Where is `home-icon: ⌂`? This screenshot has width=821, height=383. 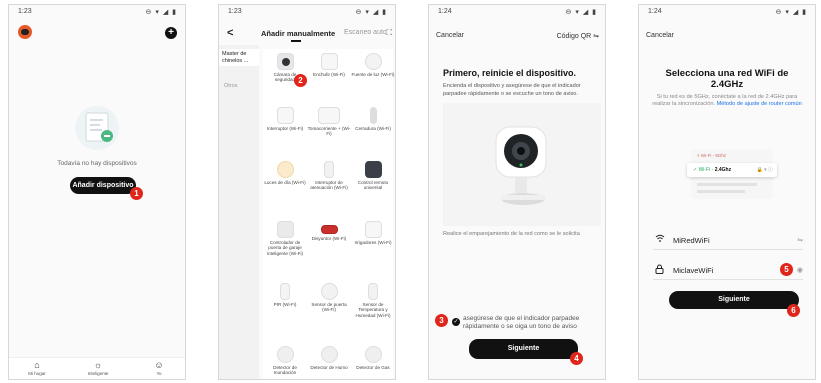 home-icon: ⌂ is located at coordinates (37, 365).